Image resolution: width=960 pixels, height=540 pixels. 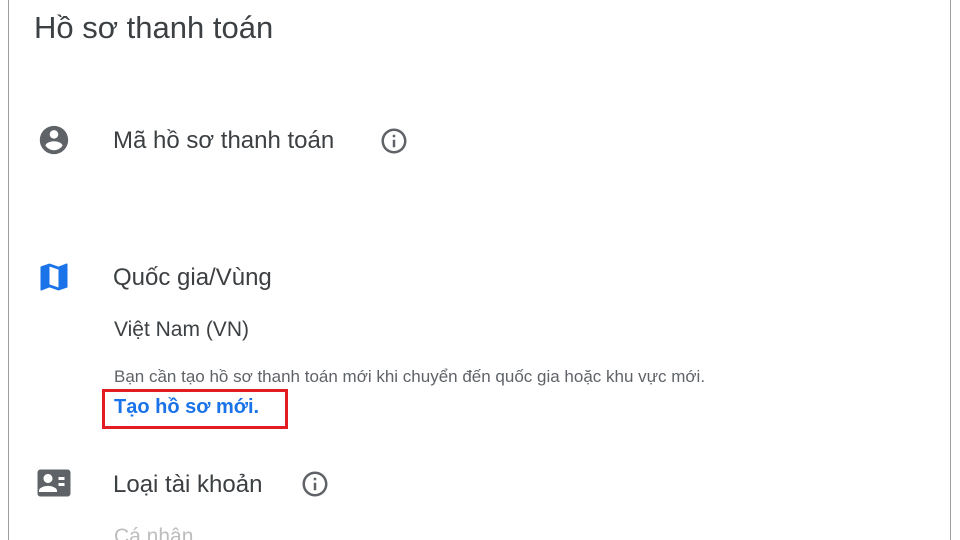 I want to click on map-icon, so click(x=54, y=277).